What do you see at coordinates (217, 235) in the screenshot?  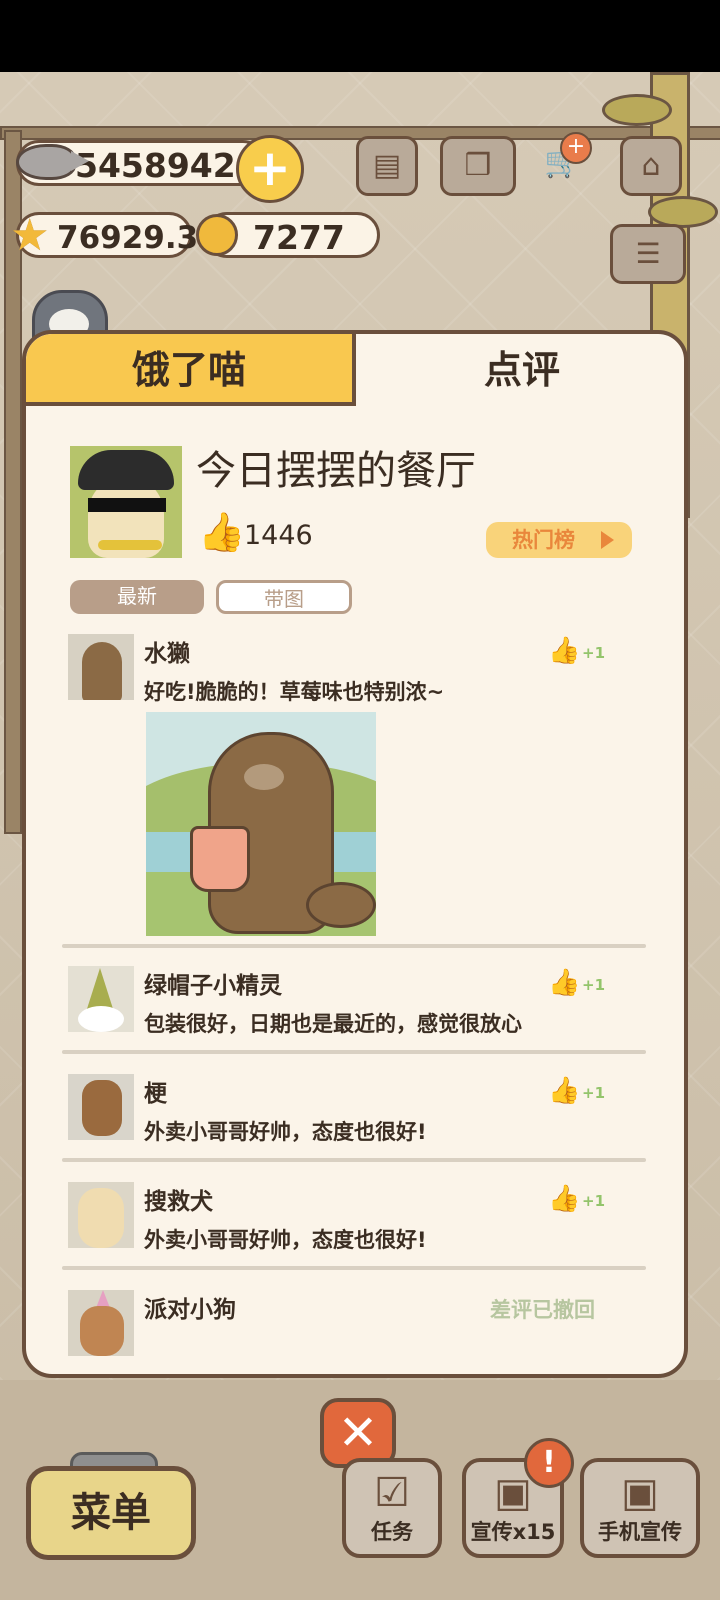 I see `bell-icon` at bounding box center [217, 235].